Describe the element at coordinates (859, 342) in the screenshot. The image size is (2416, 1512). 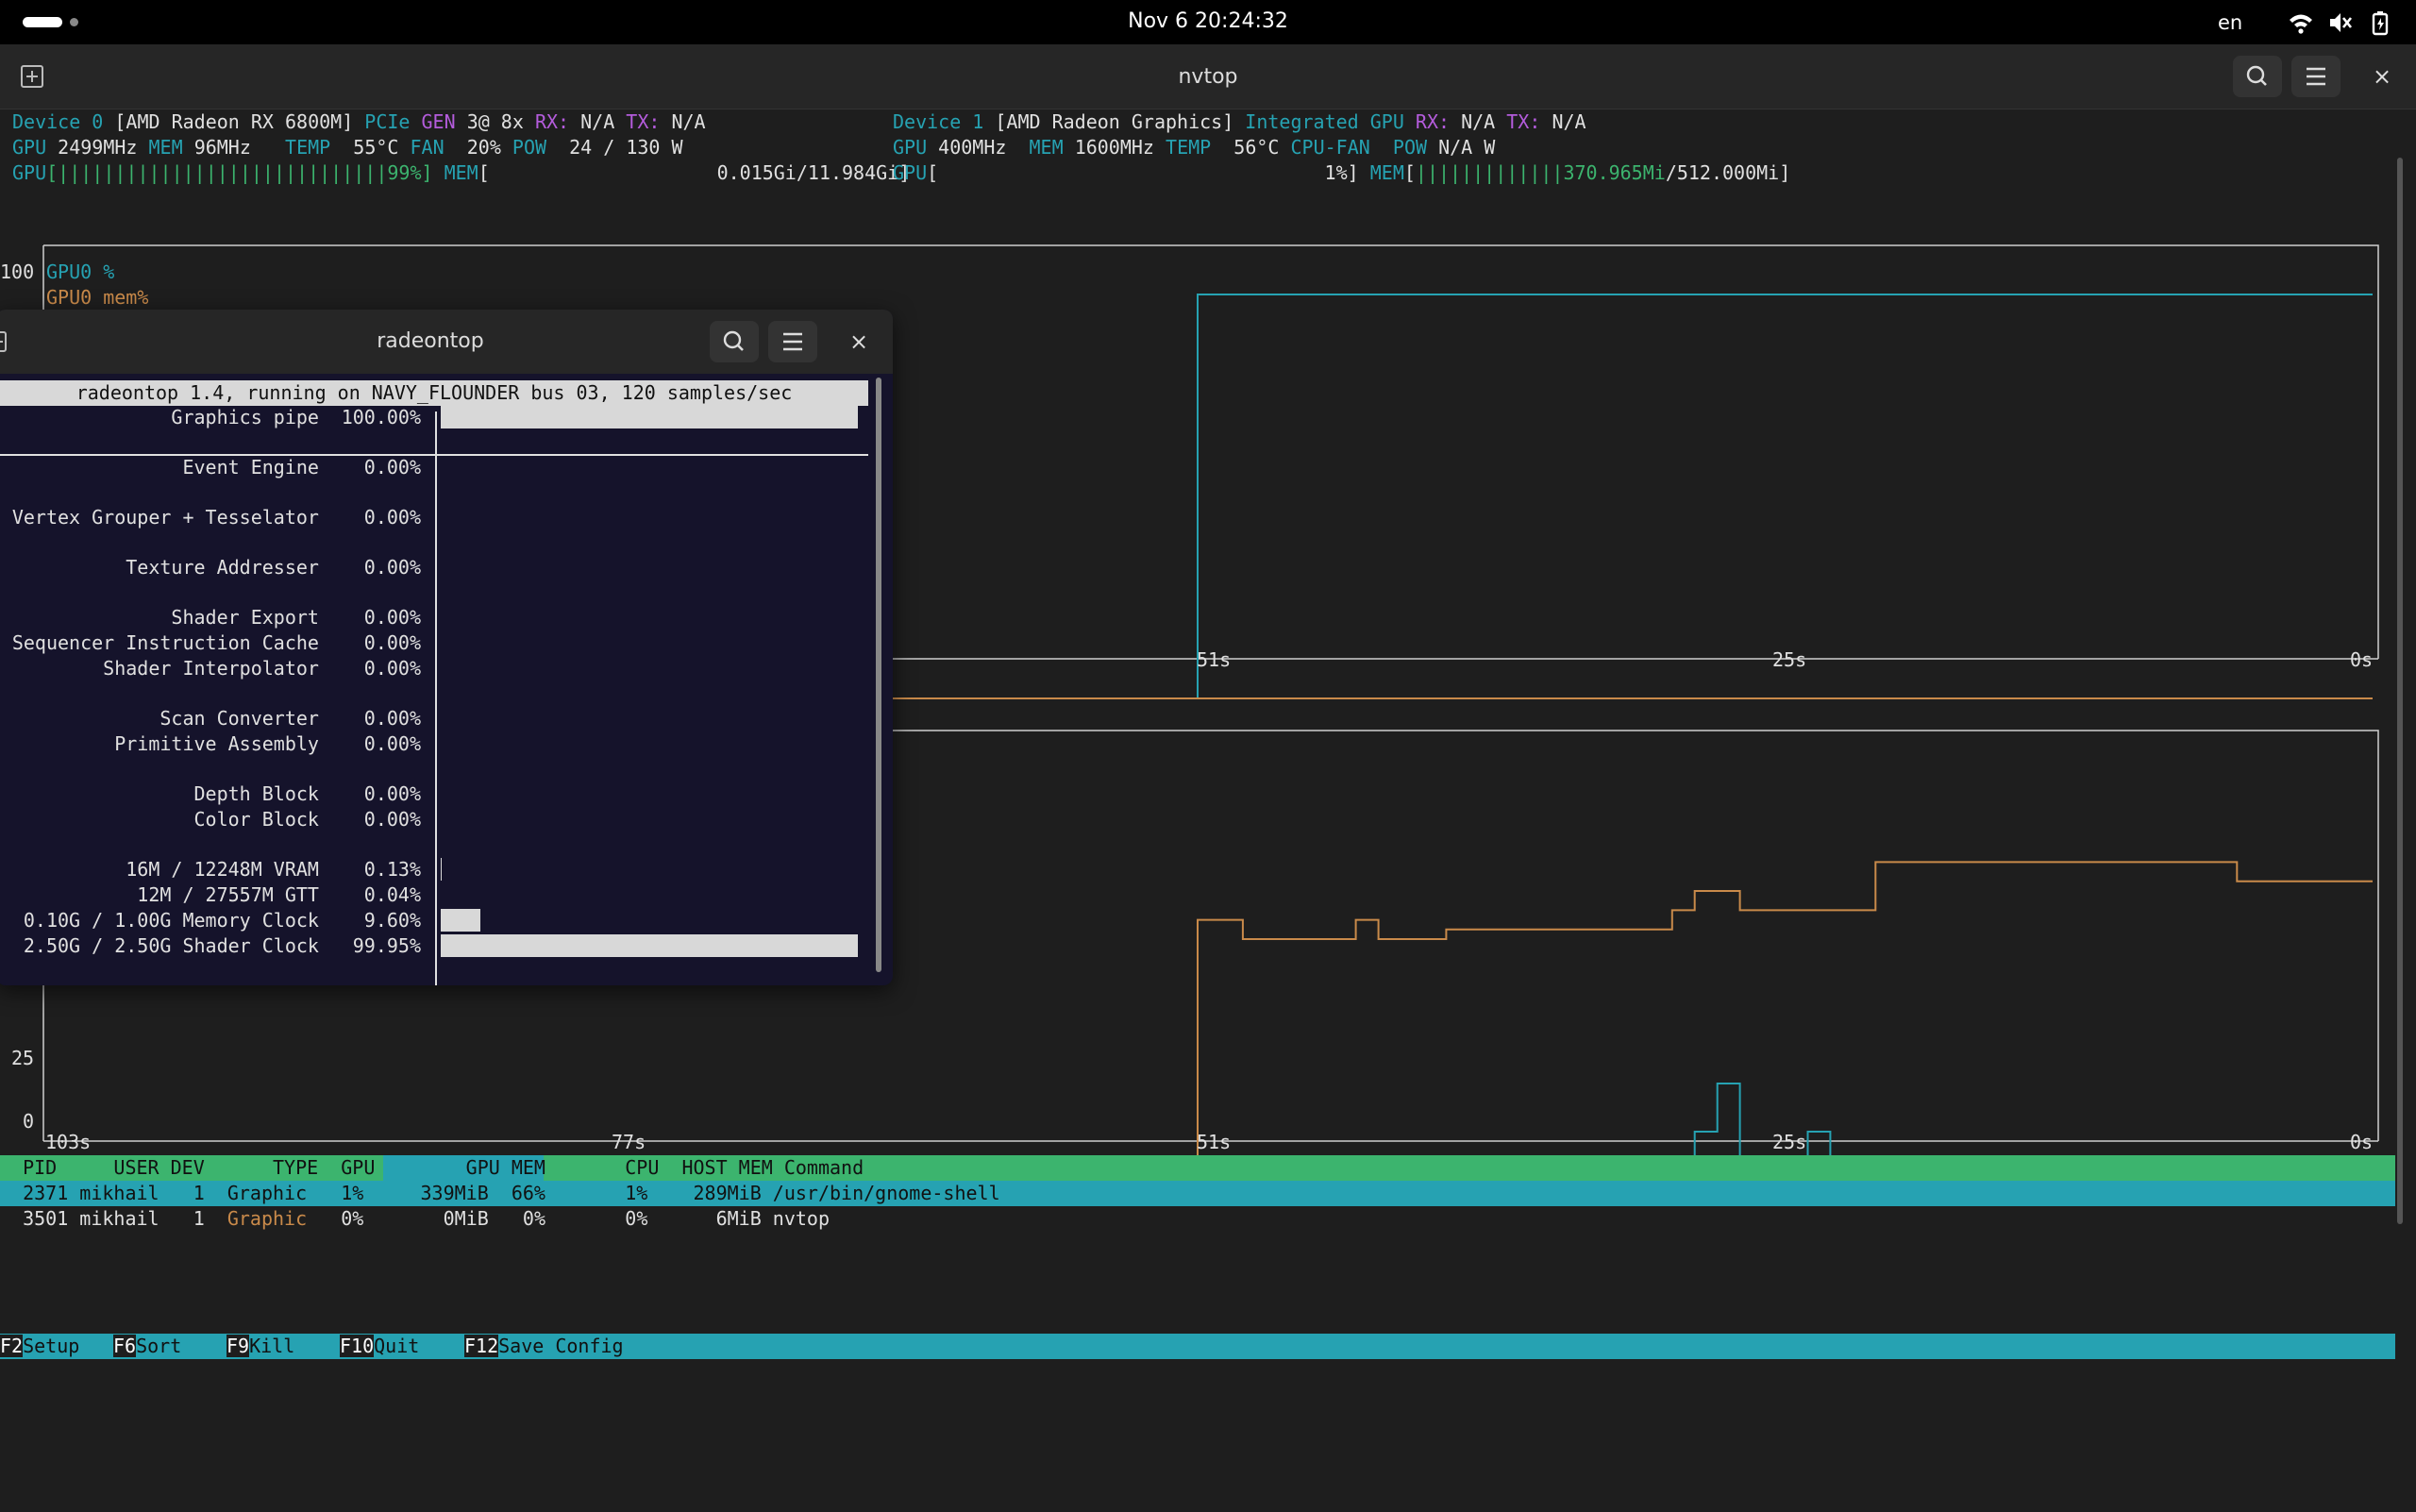
I see `radeontop-close-button: ×` at that location.